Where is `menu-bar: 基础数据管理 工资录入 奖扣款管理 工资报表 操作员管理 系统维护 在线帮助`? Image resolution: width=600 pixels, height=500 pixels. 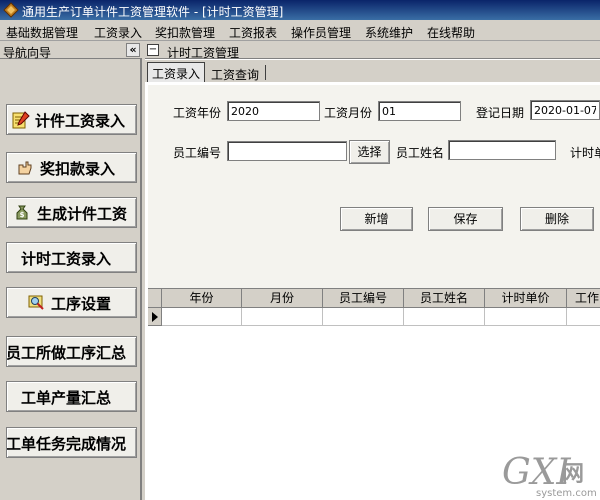
menu-bar: 基础数据管理 工资录入 奖扣款管理 工资报表 操作员管理 系统维护 在线帮助 is located at coordinates (300, 30).